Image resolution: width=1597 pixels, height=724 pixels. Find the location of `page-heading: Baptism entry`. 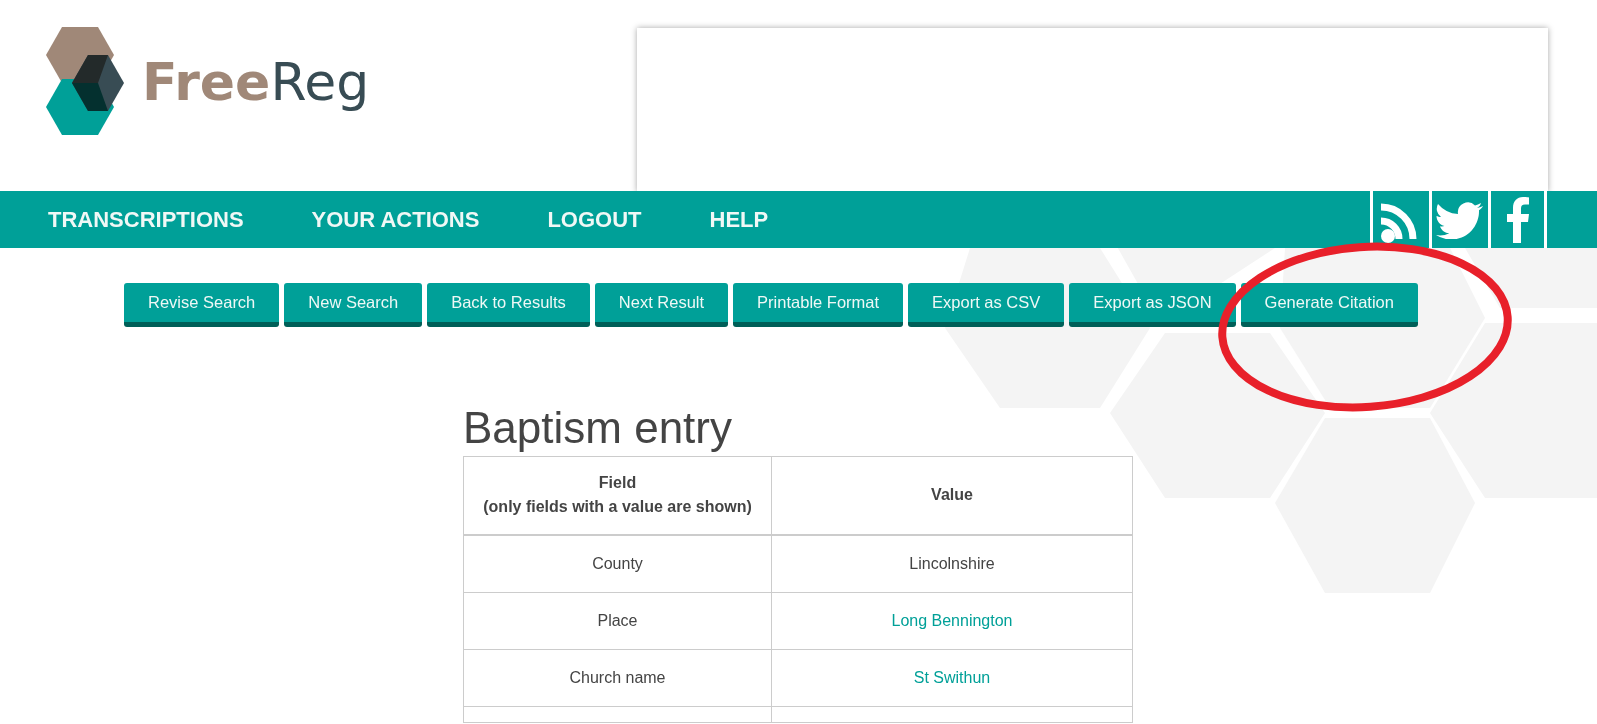

page-heading: Baptism entry is located at coordinates (598, 428).